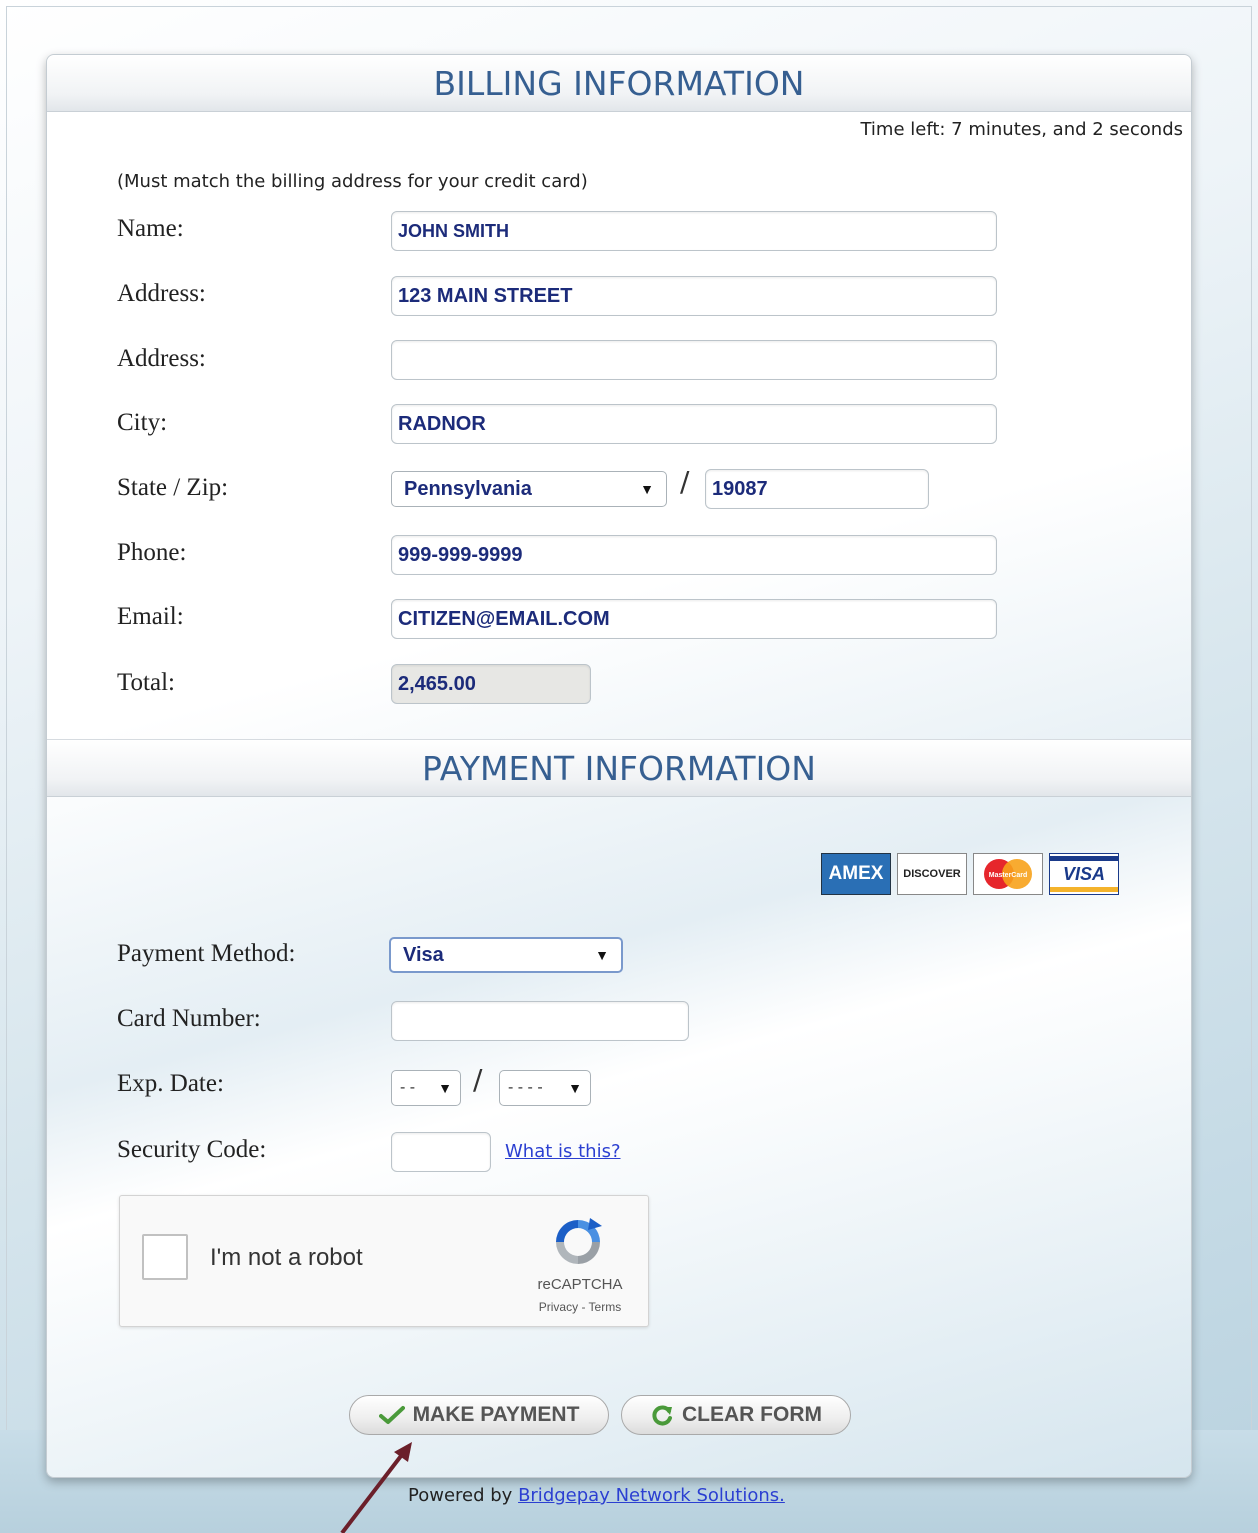 This screenshot has height=1533, width=1258. I want to click on recaptcha-brand: reCAPTCHA, so click(580, 1284).